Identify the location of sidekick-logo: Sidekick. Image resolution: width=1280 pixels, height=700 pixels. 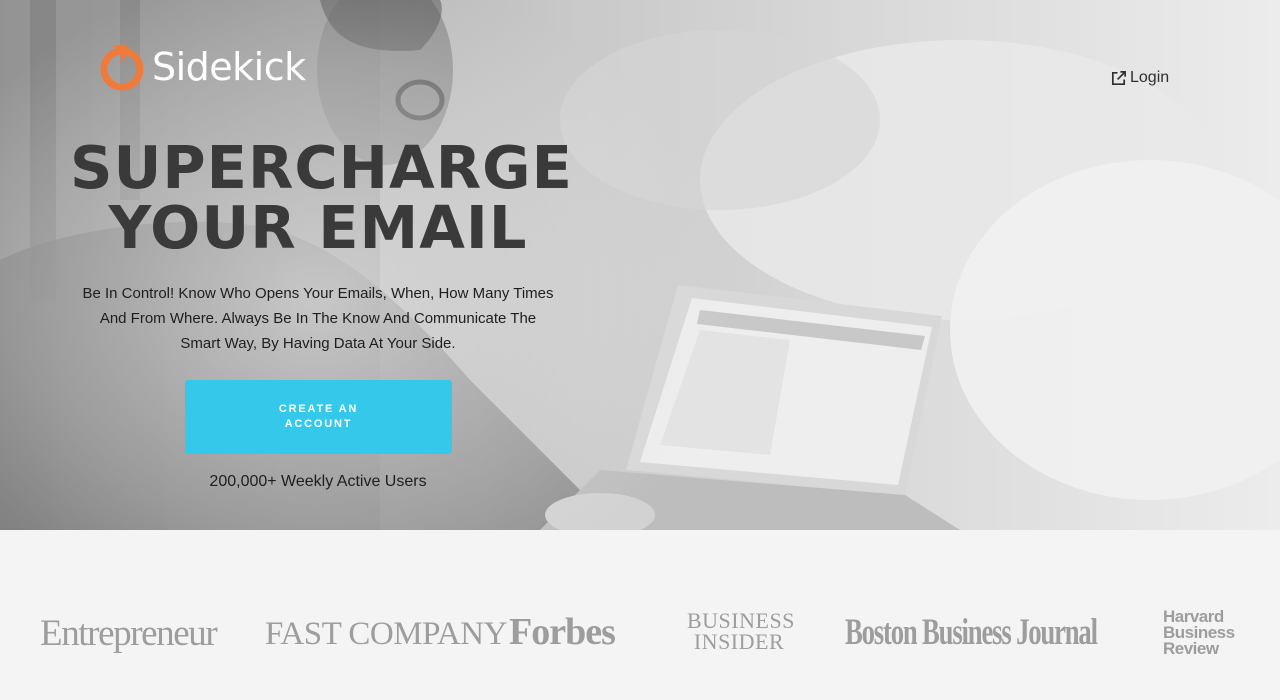
(202, 67).